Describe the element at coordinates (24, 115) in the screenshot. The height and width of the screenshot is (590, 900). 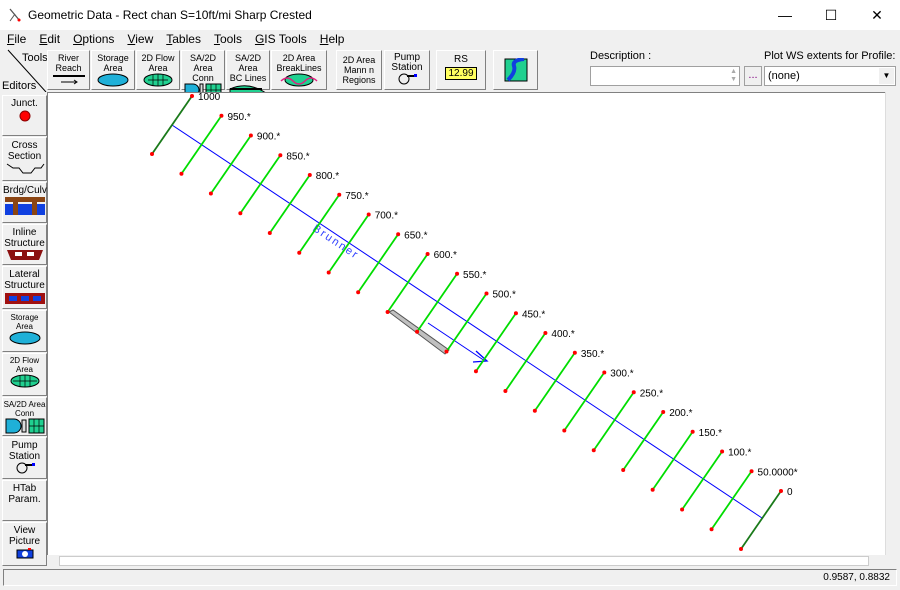
I see `editor-junct-button: Junct.` at that location.